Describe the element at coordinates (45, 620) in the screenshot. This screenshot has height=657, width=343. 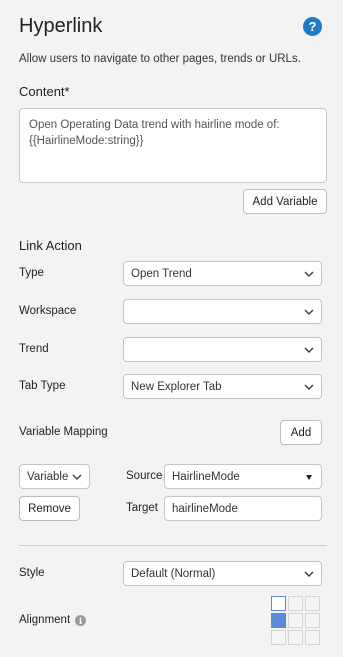
I see `alignment-label: Alignment` at that location.